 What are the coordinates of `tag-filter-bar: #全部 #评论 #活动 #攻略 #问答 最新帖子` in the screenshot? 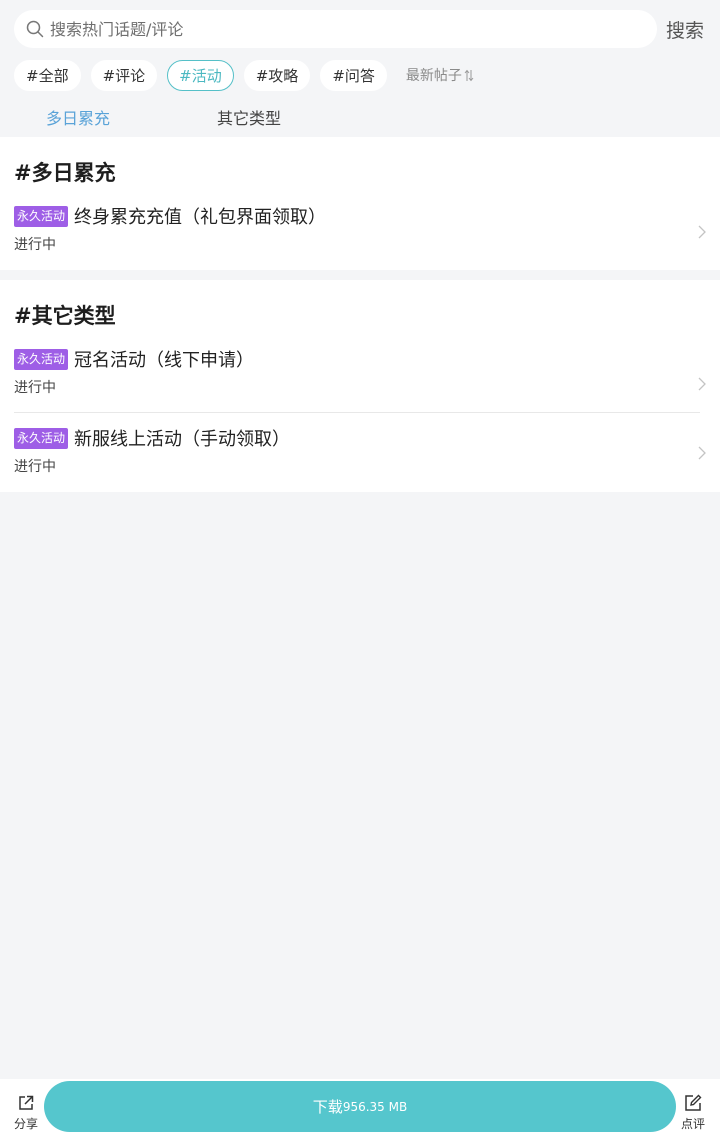 It's located at (244, 75).